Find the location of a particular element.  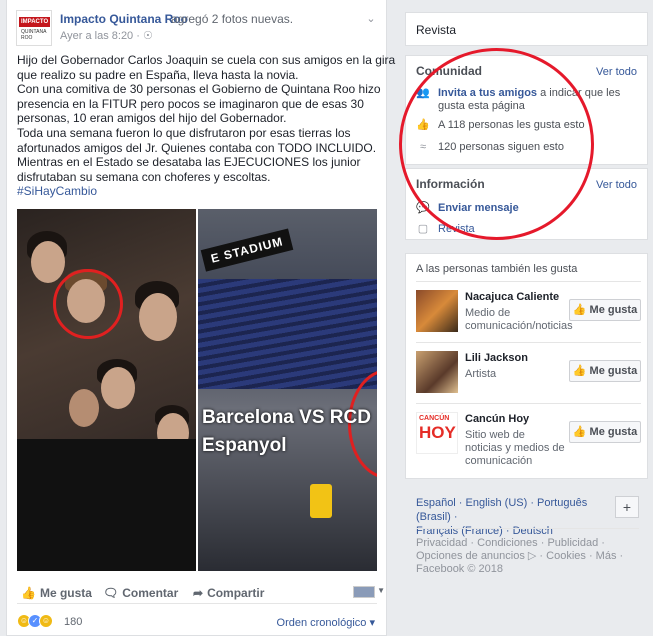

suggestion-category: Medio de comunicación/noticias is located at coordinates (519, 319).